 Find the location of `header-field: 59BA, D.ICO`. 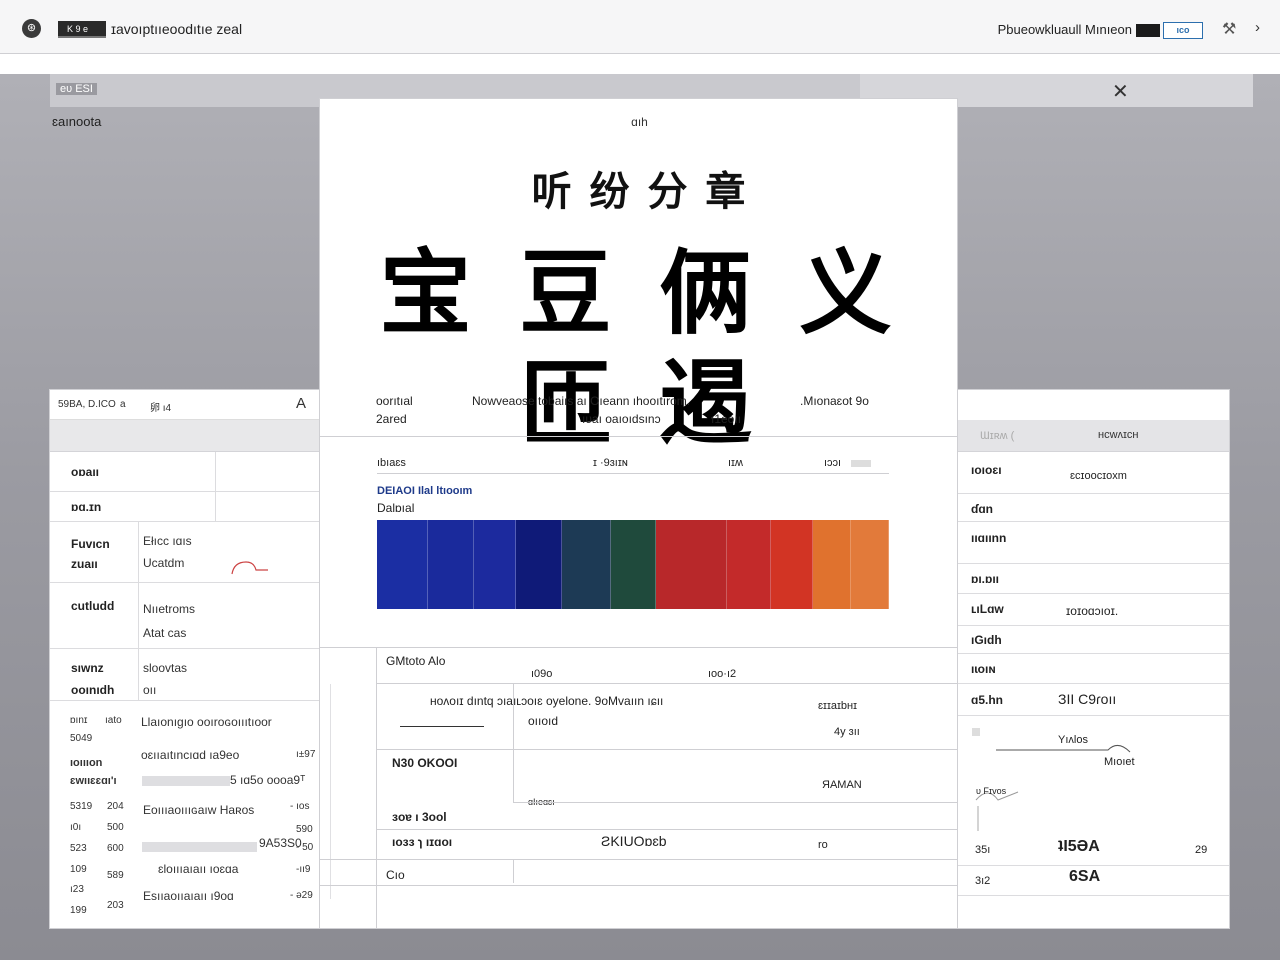

header-field: 59BA, D.ICO is located at coordinates (87, 404).